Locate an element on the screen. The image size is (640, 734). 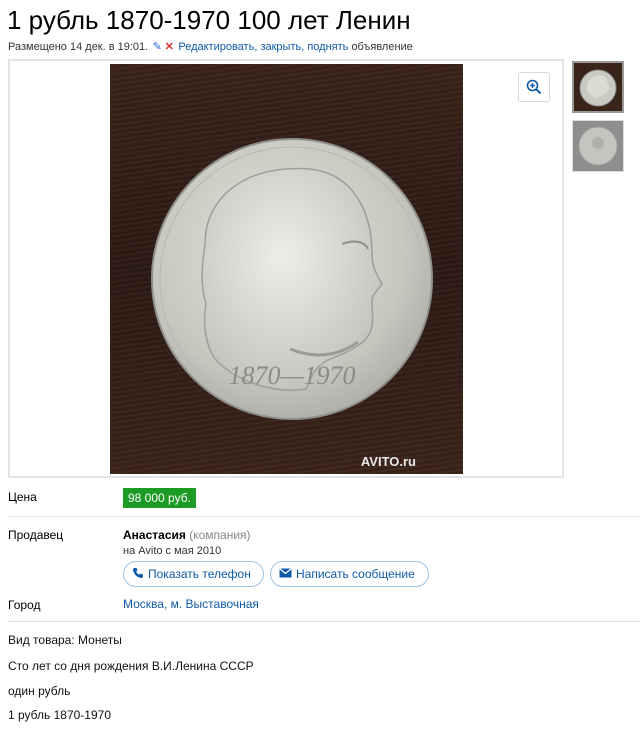
edit-listing-link: Редактировать, закрыть, поднять is located at coordinates (263, 47).